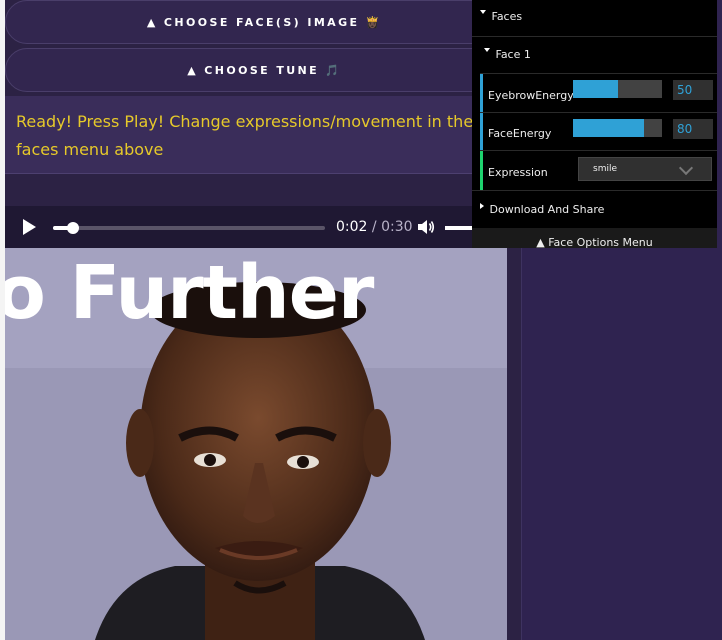  Describe the element at coordinates (513, 54) in the screenshot. I see `face1-folder-label: Face 1` at that location.